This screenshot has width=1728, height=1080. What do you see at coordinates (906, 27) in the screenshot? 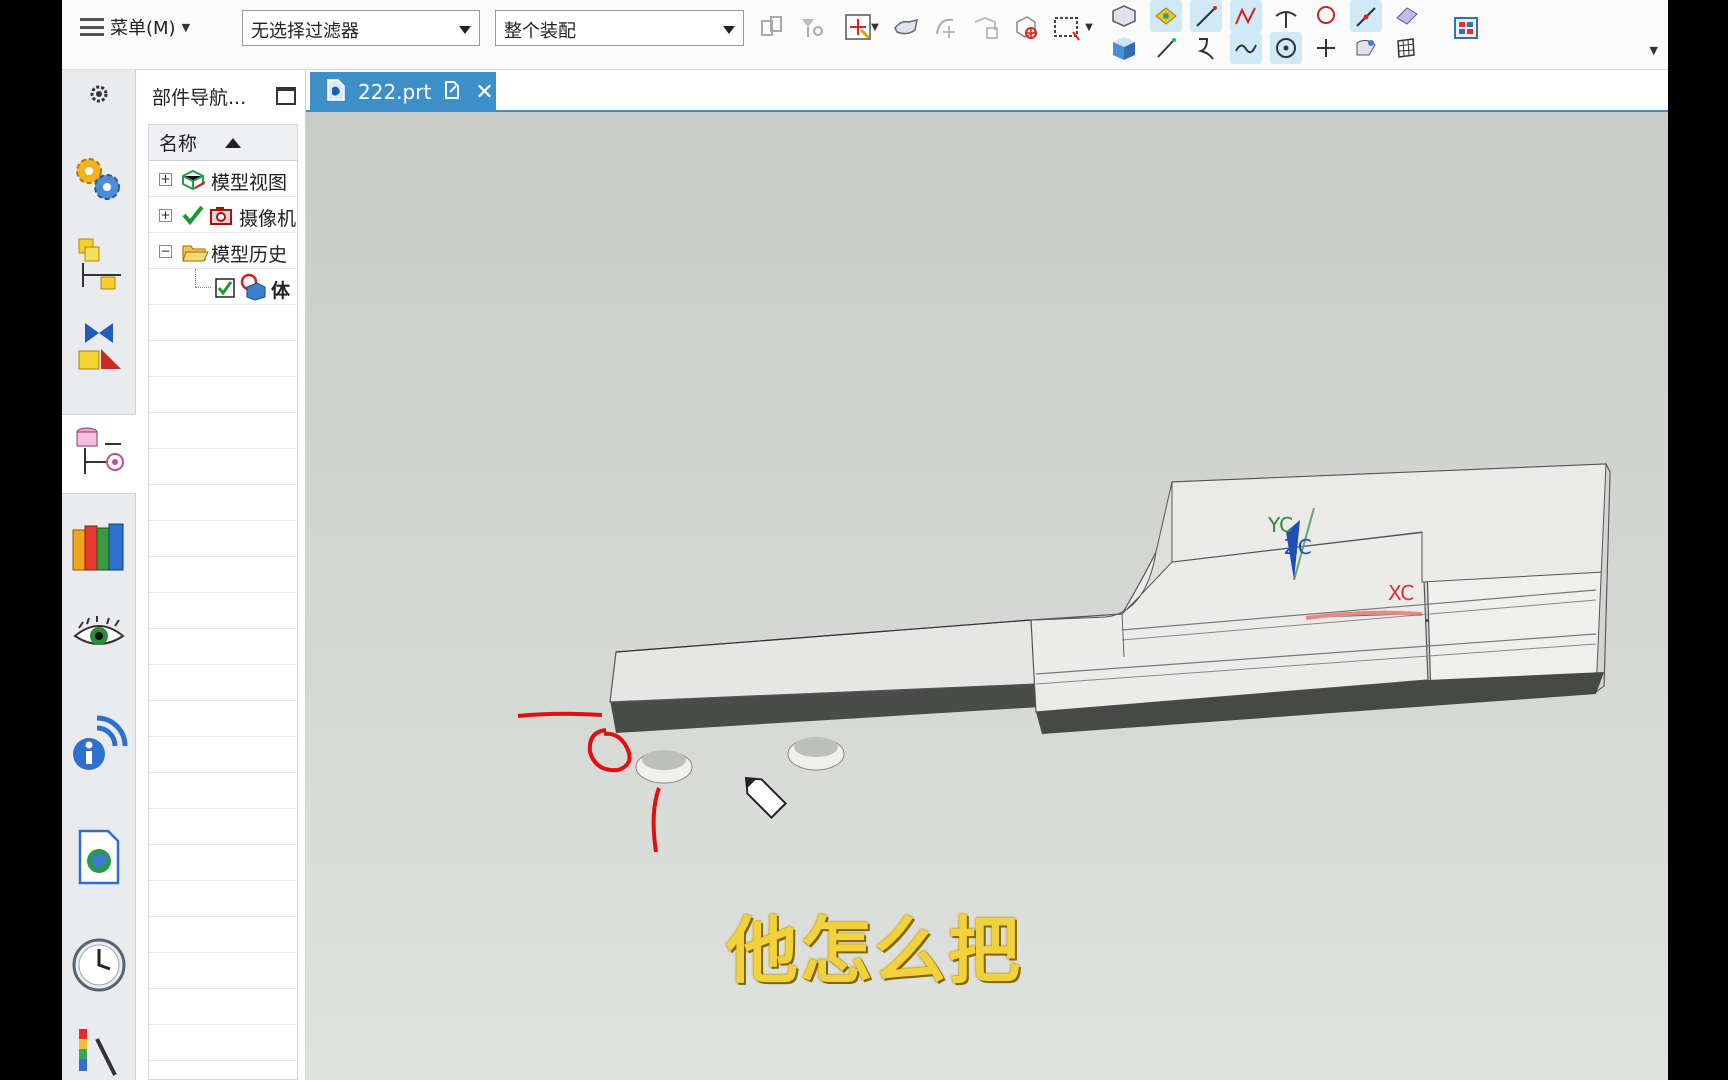
I see `hand-cursor-icon` at bounding box center [906, 27].